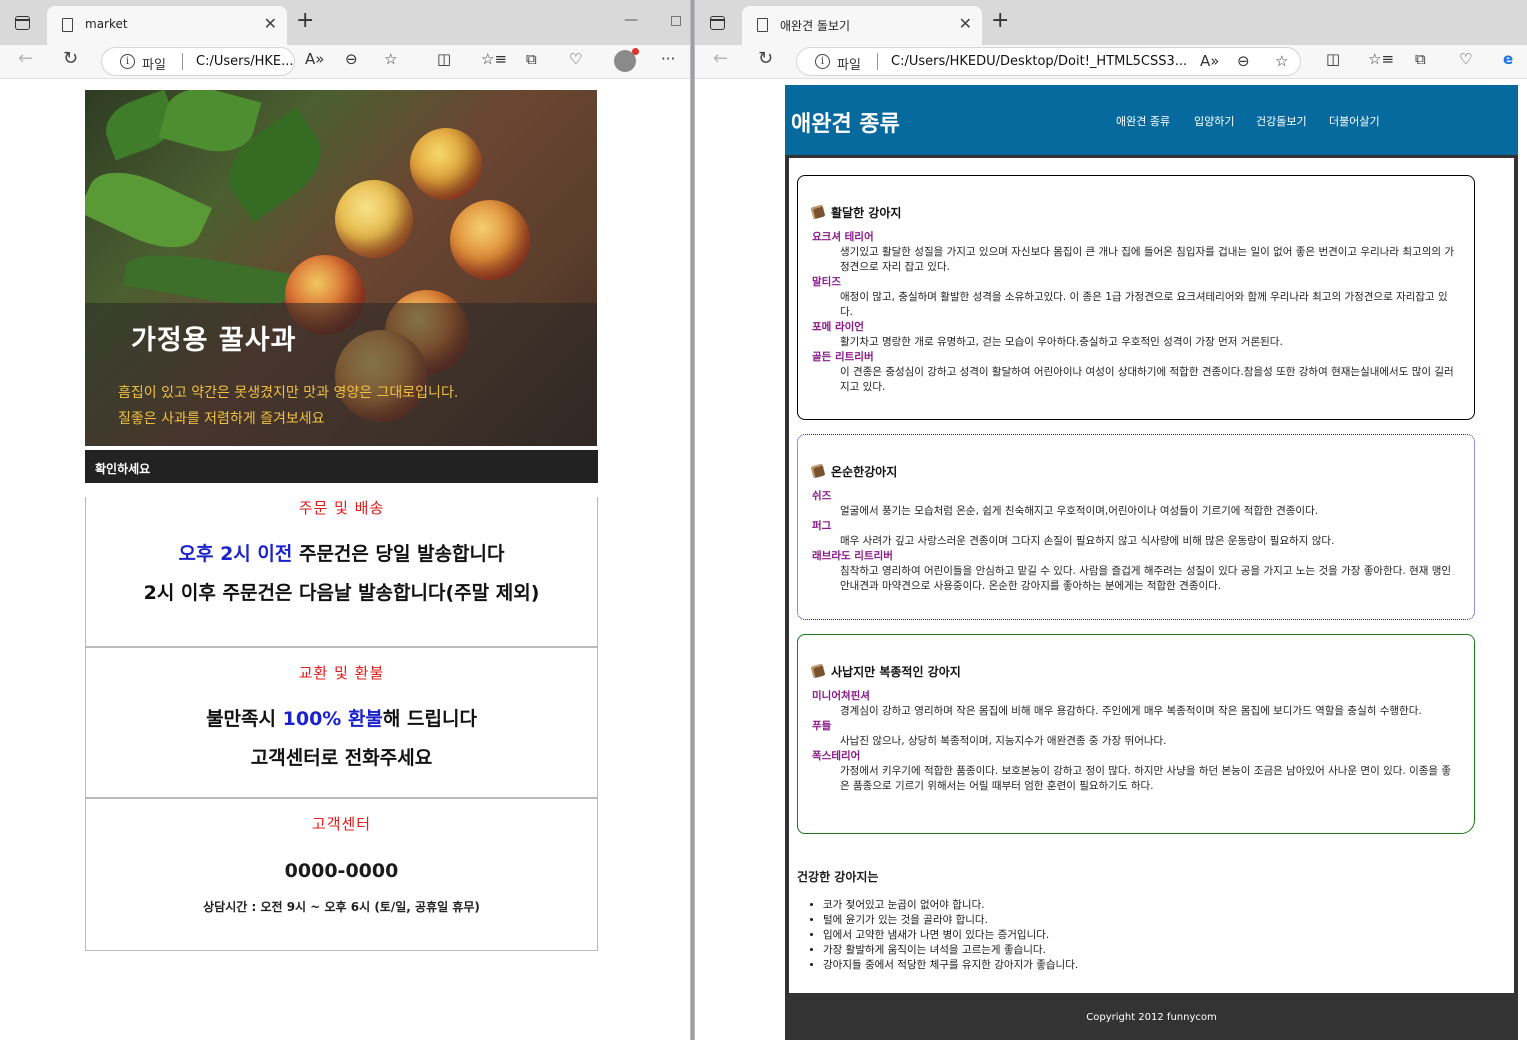  I want to click on site-header: 애완견 종류 애완견 종류 입양하기 건강돌보기 더불어살기, so click(1151, 120).